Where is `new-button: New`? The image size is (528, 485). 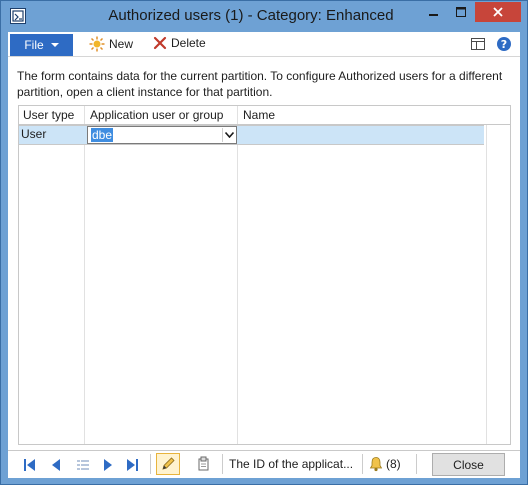 new-button: New is located at coordinates (111, 44).